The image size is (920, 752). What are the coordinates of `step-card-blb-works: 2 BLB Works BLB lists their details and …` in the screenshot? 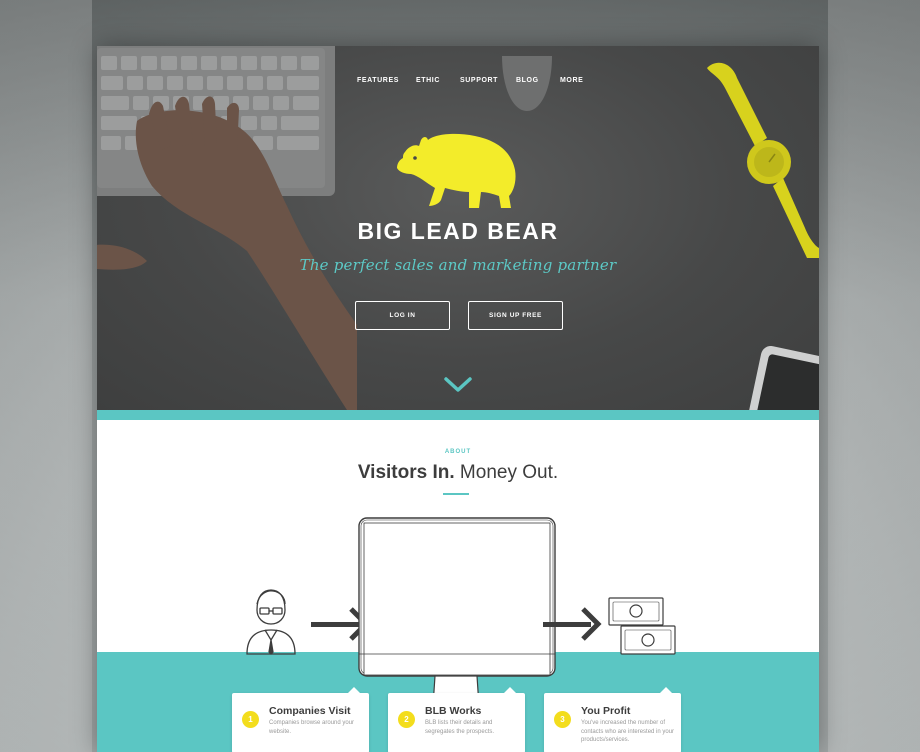 It's located at (456, 719).